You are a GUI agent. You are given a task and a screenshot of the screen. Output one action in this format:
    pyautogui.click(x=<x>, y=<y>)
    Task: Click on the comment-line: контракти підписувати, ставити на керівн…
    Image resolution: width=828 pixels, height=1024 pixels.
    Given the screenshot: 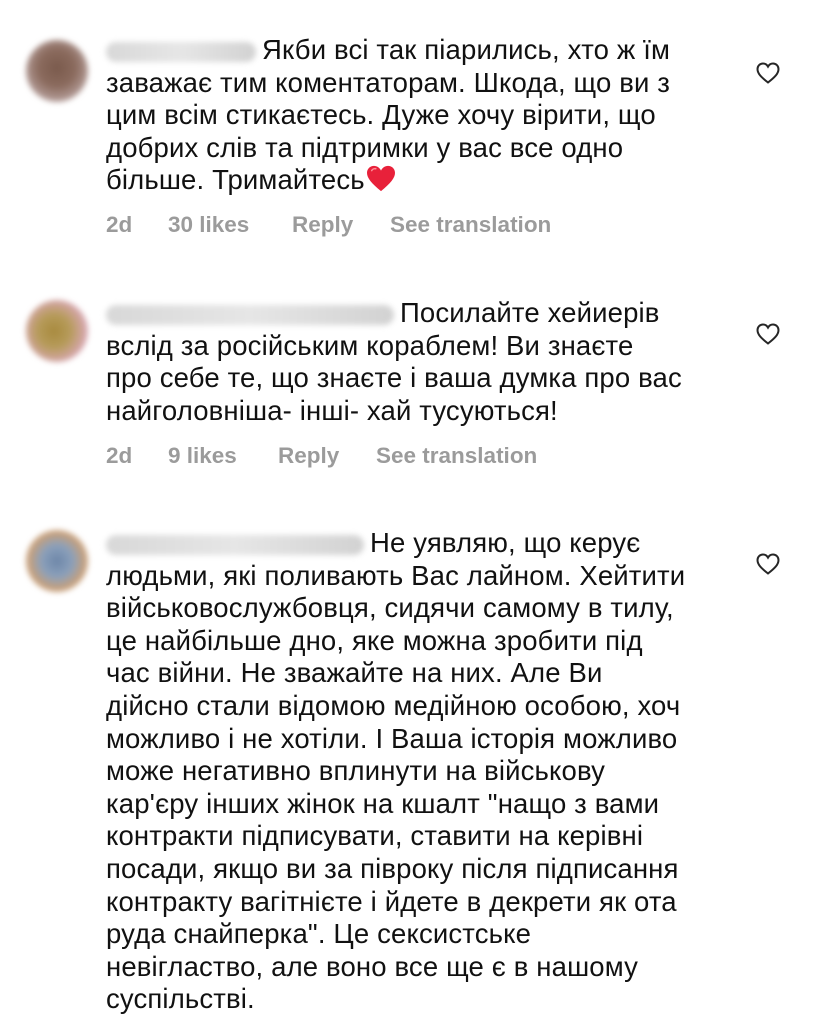 What is the action you would take?
    pyautogui.click(x=375, y=836)
    